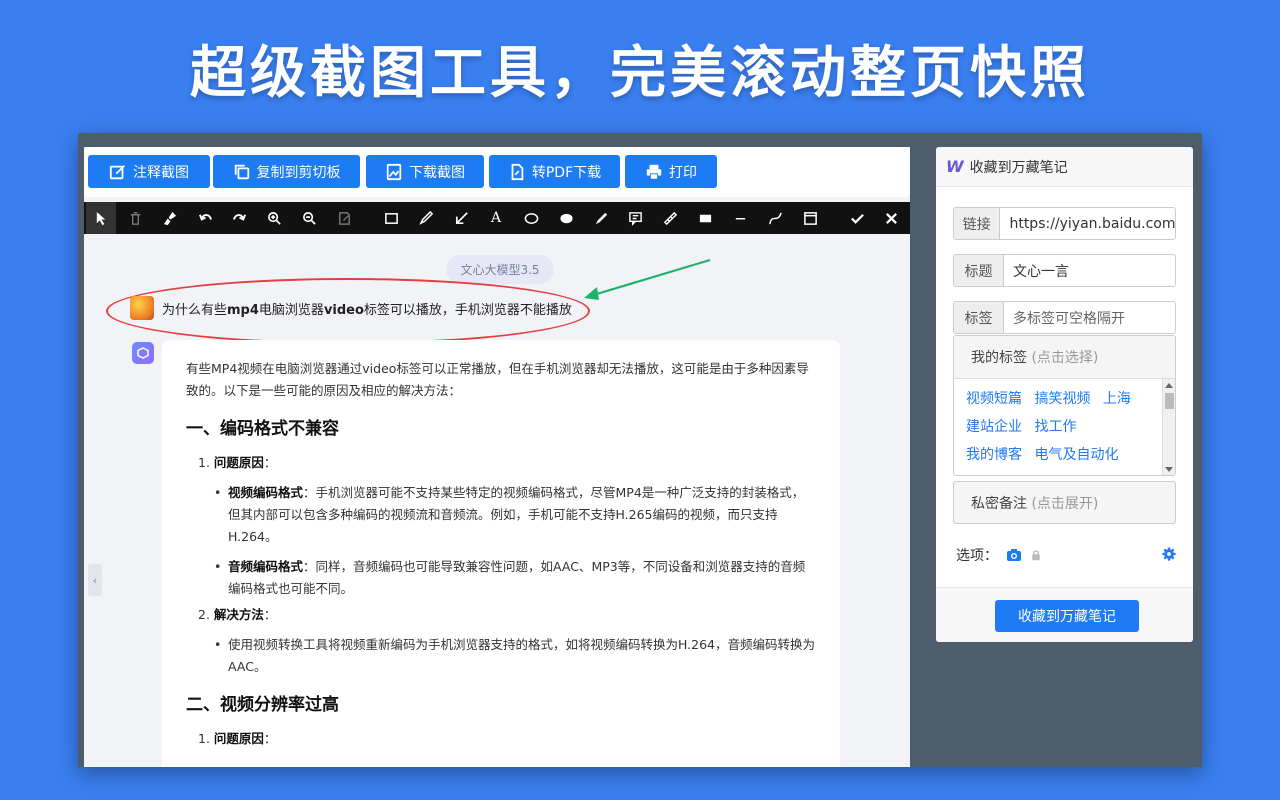 The height and width of the screenshot is (800, 1280). What do you see at coordinates (1169, 401) in the screenshot?
I see `scroll-thumb` at bounding box center [1169, 401].